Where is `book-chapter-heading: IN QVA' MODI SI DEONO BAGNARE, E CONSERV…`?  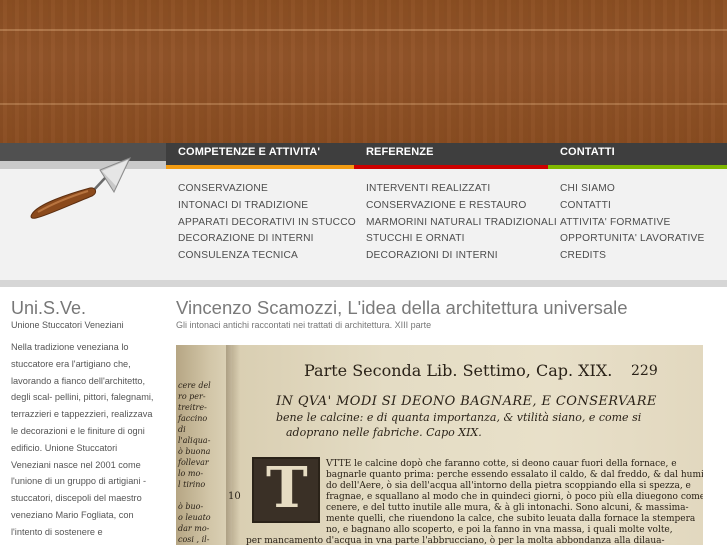 book-chapter-heading: IN QVA' MODI SI DEONO BAGNARE, E CONSERV… is located at coordinates (466, 401).